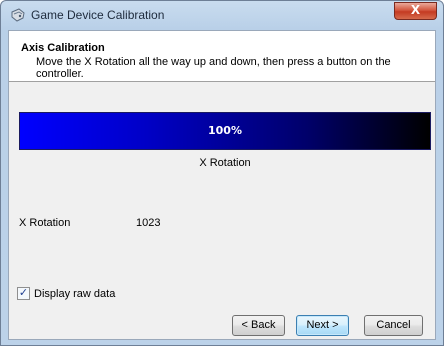  I want to click on close-button: X, so click(415, 11).